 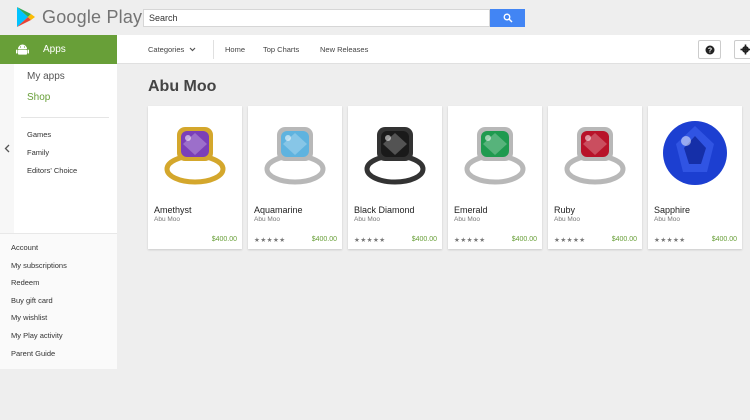 What do you see at coordinates (281, 49) in the screenshot?
I see `nav-top-charts: Top Charts` at bounding box center [281, 49].